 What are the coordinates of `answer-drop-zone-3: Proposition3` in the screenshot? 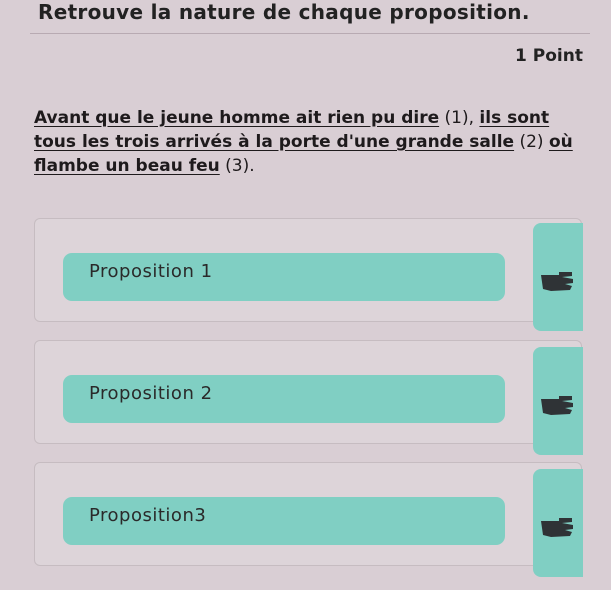 It's located at (284, 521).